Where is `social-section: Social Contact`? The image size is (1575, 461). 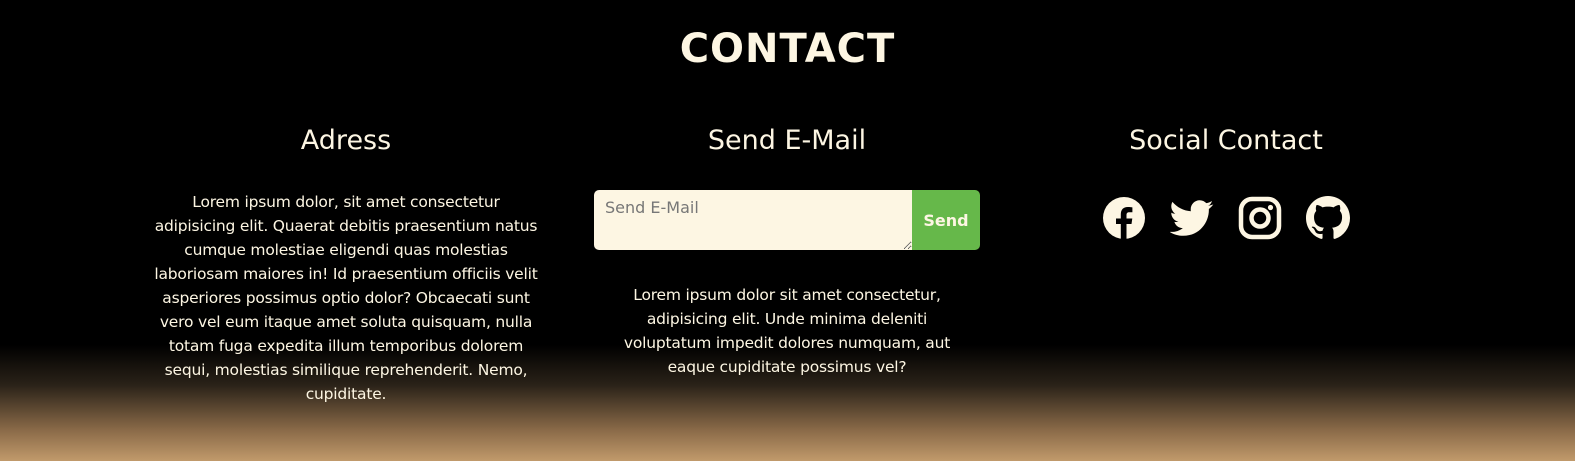
social-section: Social Contact is located at coordinates (1226, 181).